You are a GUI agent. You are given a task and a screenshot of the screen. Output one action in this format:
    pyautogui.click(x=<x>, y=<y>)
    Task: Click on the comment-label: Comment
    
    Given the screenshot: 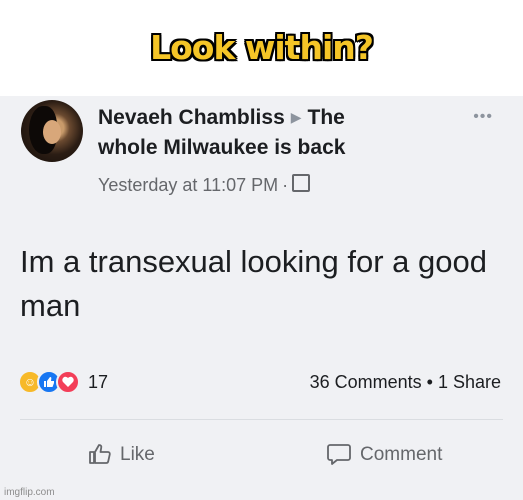 What is the action you would take?
    pyautogui.click(x=401, y=454)
    